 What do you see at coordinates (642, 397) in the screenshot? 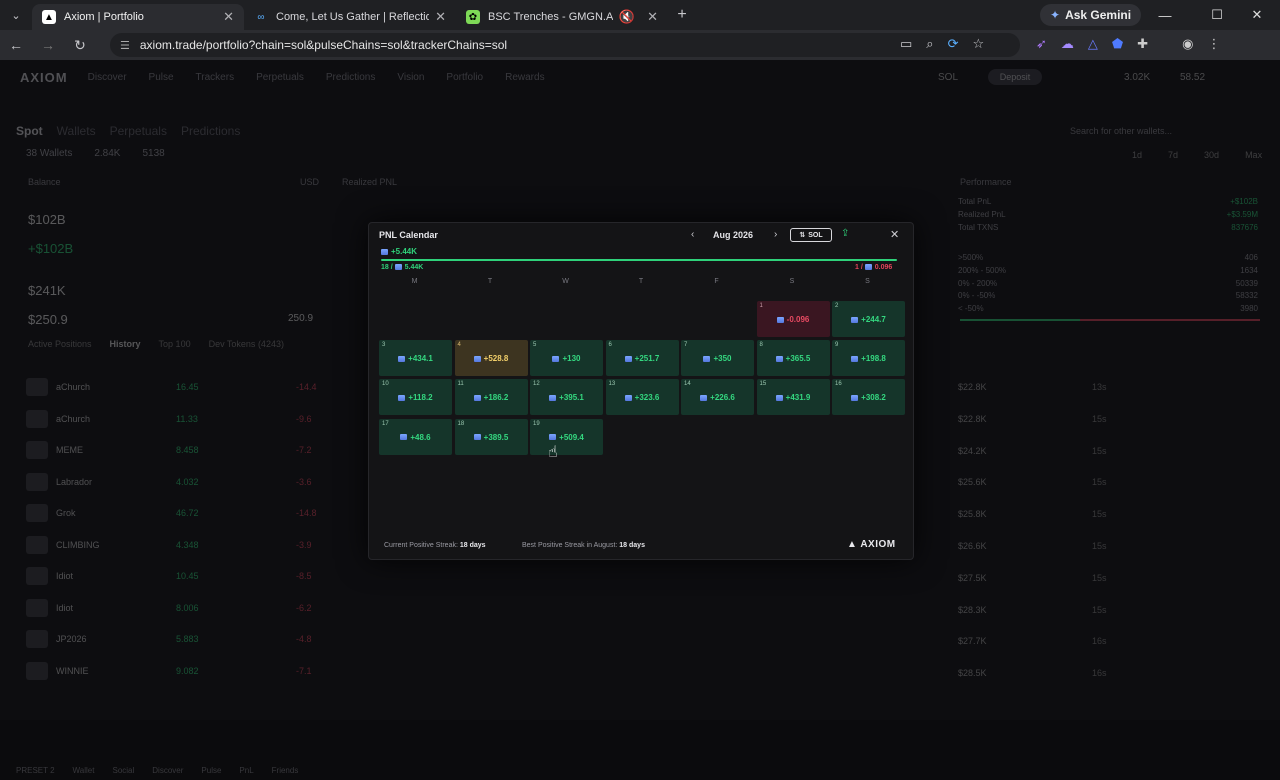
I see `calendar-day-cell: 13 +323.6` at bounding box center [642, 397].